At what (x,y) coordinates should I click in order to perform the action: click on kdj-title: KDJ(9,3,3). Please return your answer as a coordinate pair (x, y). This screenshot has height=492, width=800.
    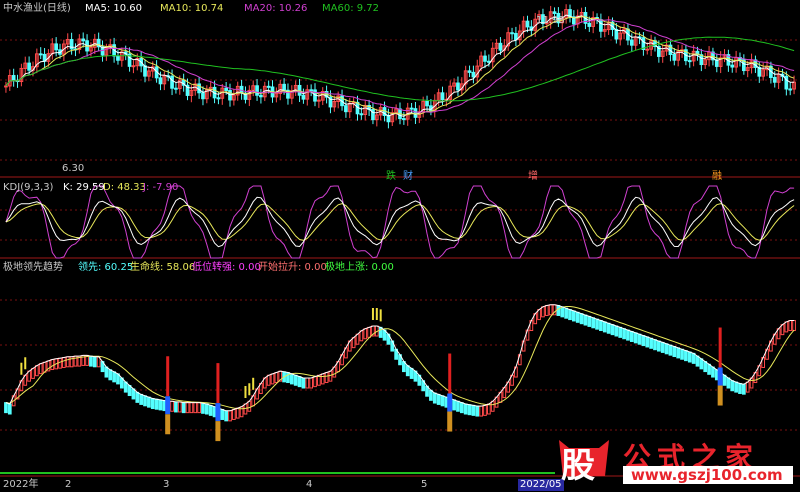
    Looking at the image, I should click on (28, 187).